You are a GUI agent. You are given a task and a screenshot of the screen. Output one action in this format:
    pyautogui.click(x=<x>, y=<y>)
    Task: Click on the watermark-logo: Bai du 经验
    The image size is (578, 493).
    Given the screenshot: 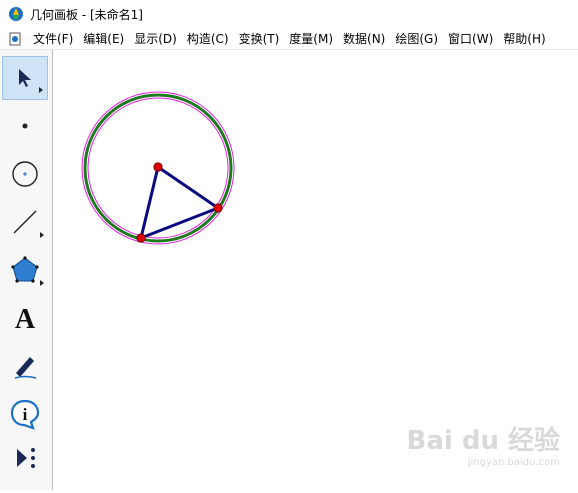 What is the action you would take?
    pyautogui.click(x=483, y=441)
    